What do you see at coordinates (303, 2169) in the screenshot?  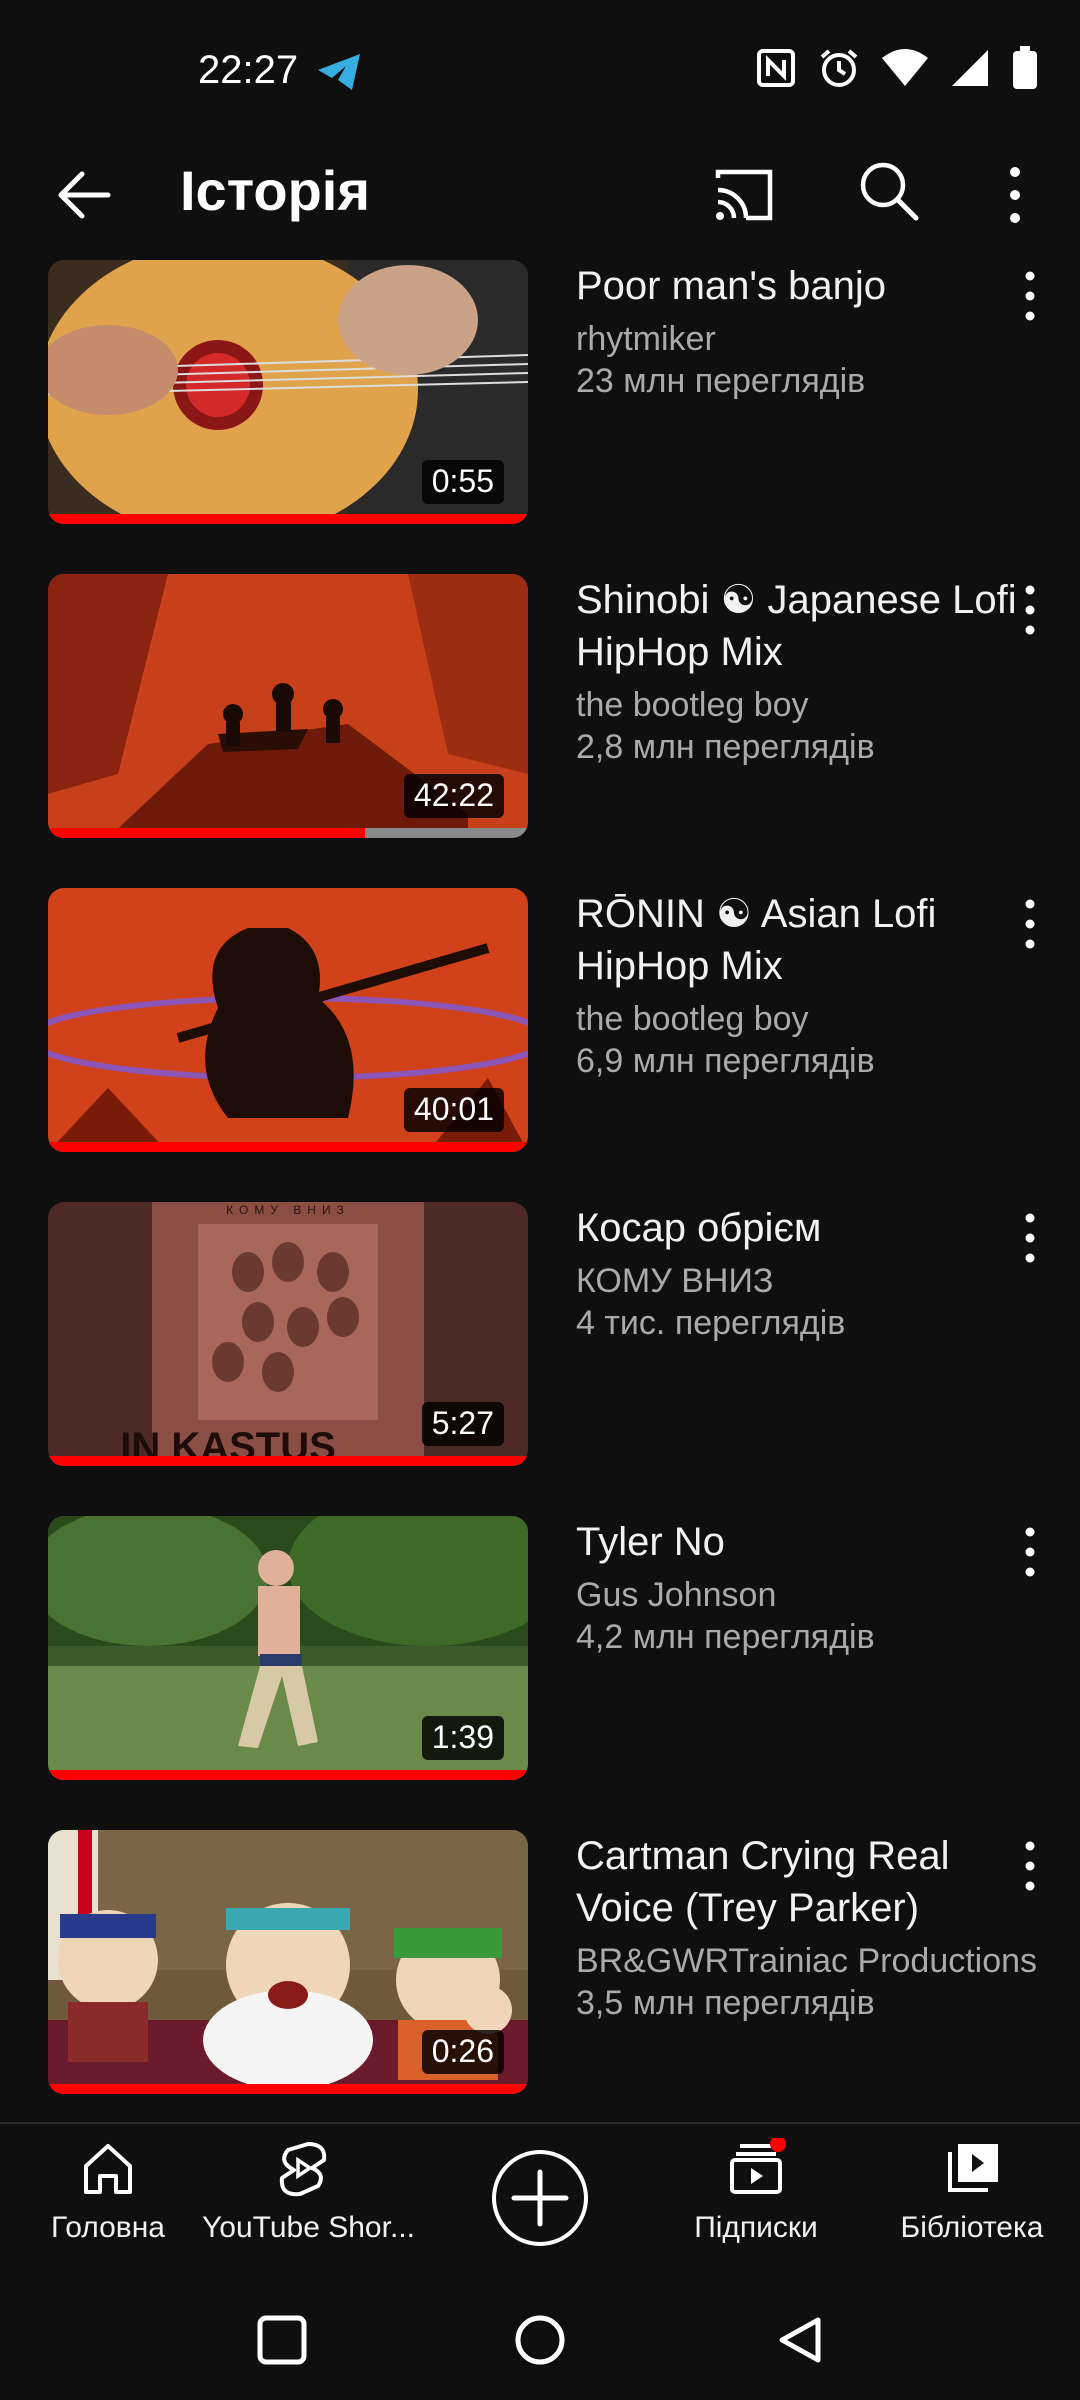 I see `shorts-icon` at bounding box center [303, 2169].